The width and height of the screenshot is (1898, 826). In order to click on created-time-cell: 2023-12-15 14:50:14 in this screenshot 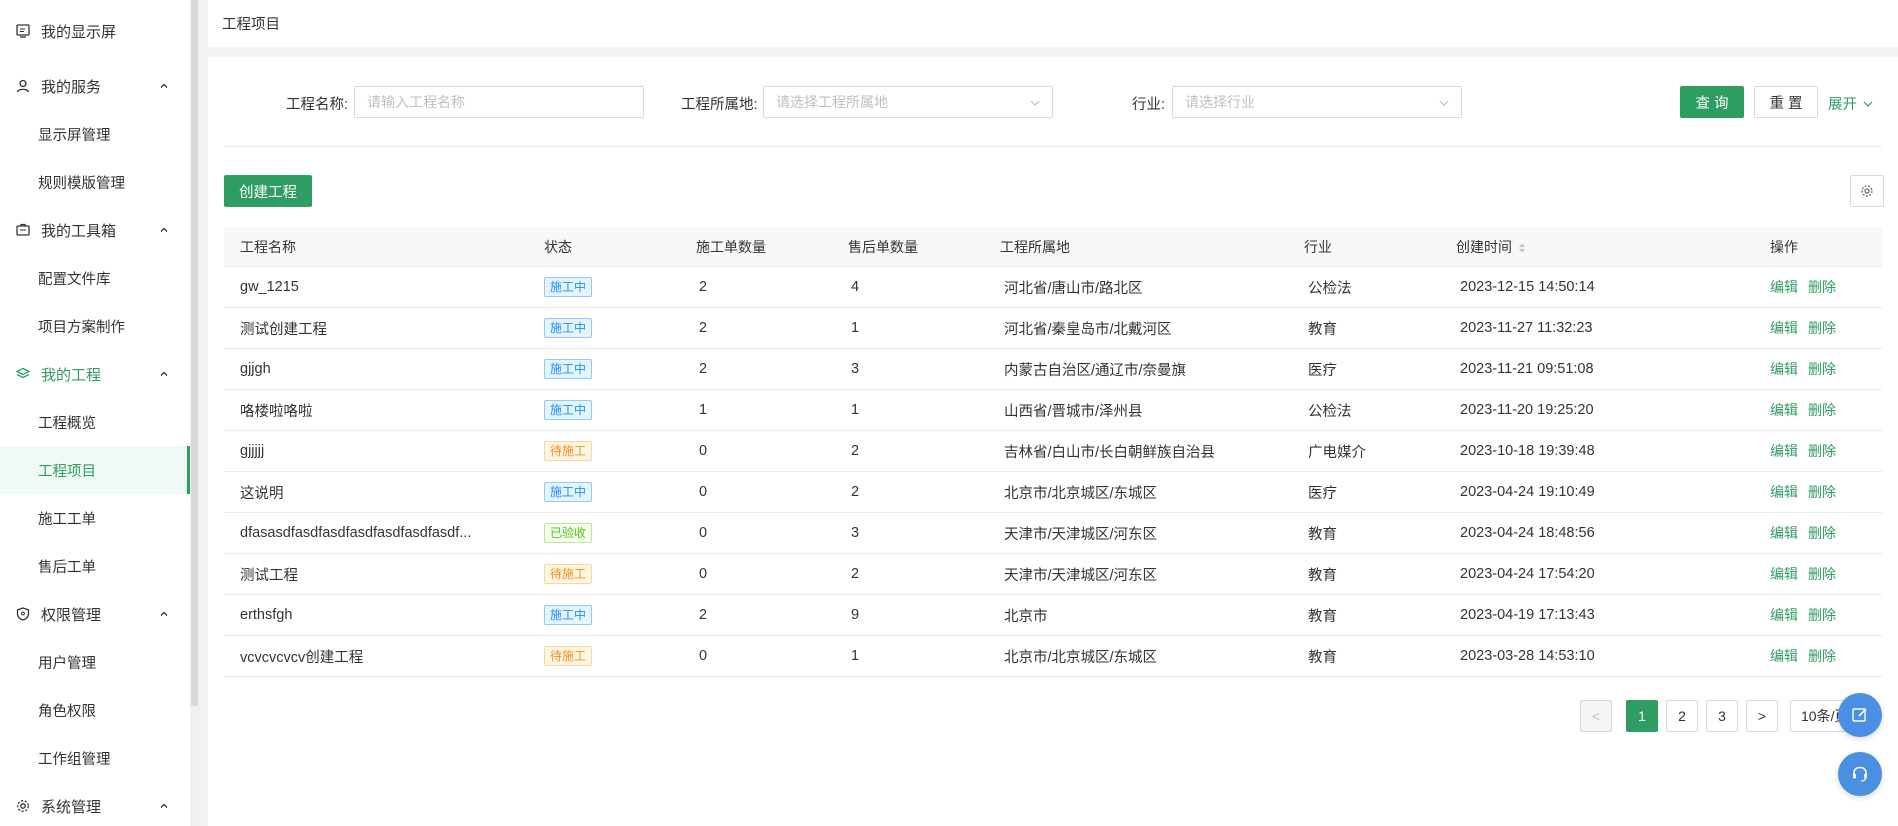, I will do `click(1527, 287)`.